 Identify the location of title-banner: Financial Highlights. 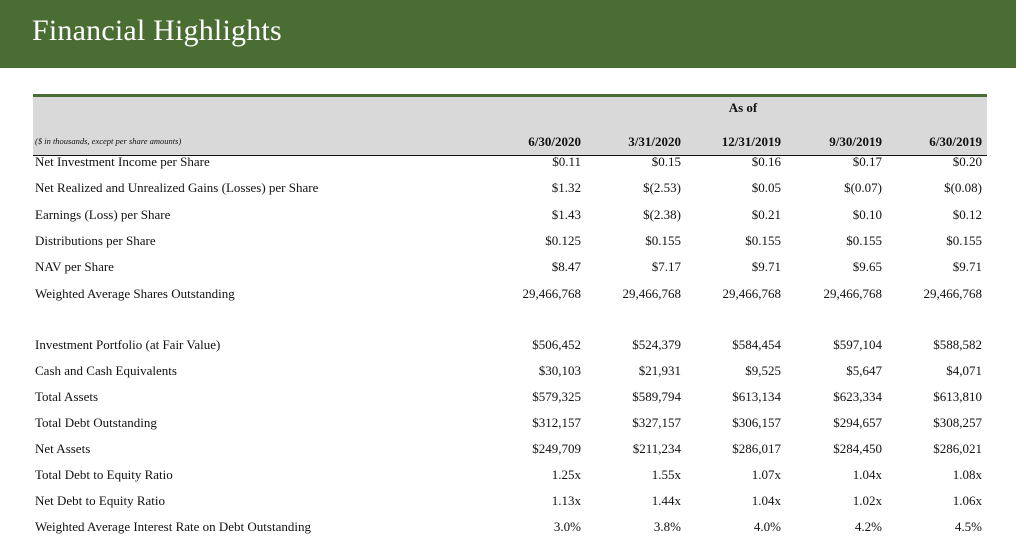
(508, 34).